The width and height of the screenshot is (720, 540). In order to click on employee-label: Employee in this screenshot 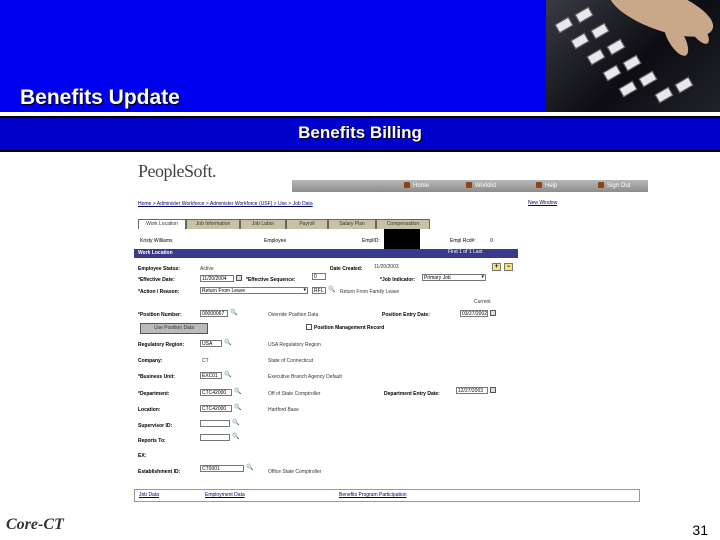, I will do `click(275, 241)`.